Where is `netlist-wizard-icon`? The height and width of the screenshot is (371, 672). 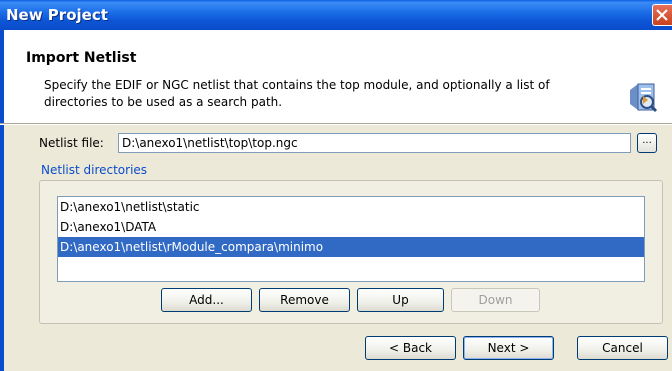 netlist-wizard-icon is located at coordinates (644, 98).